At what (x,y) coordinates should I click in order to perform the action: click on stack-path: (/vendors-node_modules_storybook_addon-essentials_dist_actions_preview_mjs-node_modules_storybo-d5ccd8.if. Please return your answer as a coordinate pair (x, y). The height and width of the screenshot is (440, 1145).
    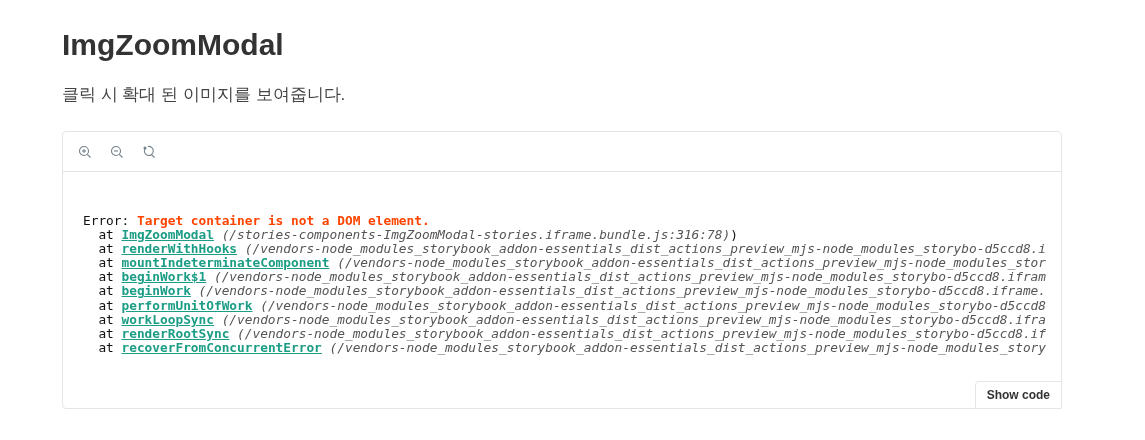
    Looking at the image, I should click on (642, 333).